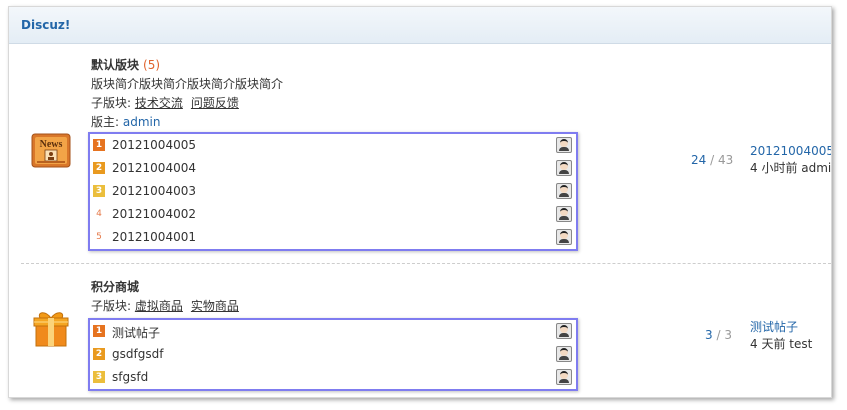 The height and width of the screenshot is (410, 847). I want to click on forum-stats: 24 / 43, so click(712, 160).